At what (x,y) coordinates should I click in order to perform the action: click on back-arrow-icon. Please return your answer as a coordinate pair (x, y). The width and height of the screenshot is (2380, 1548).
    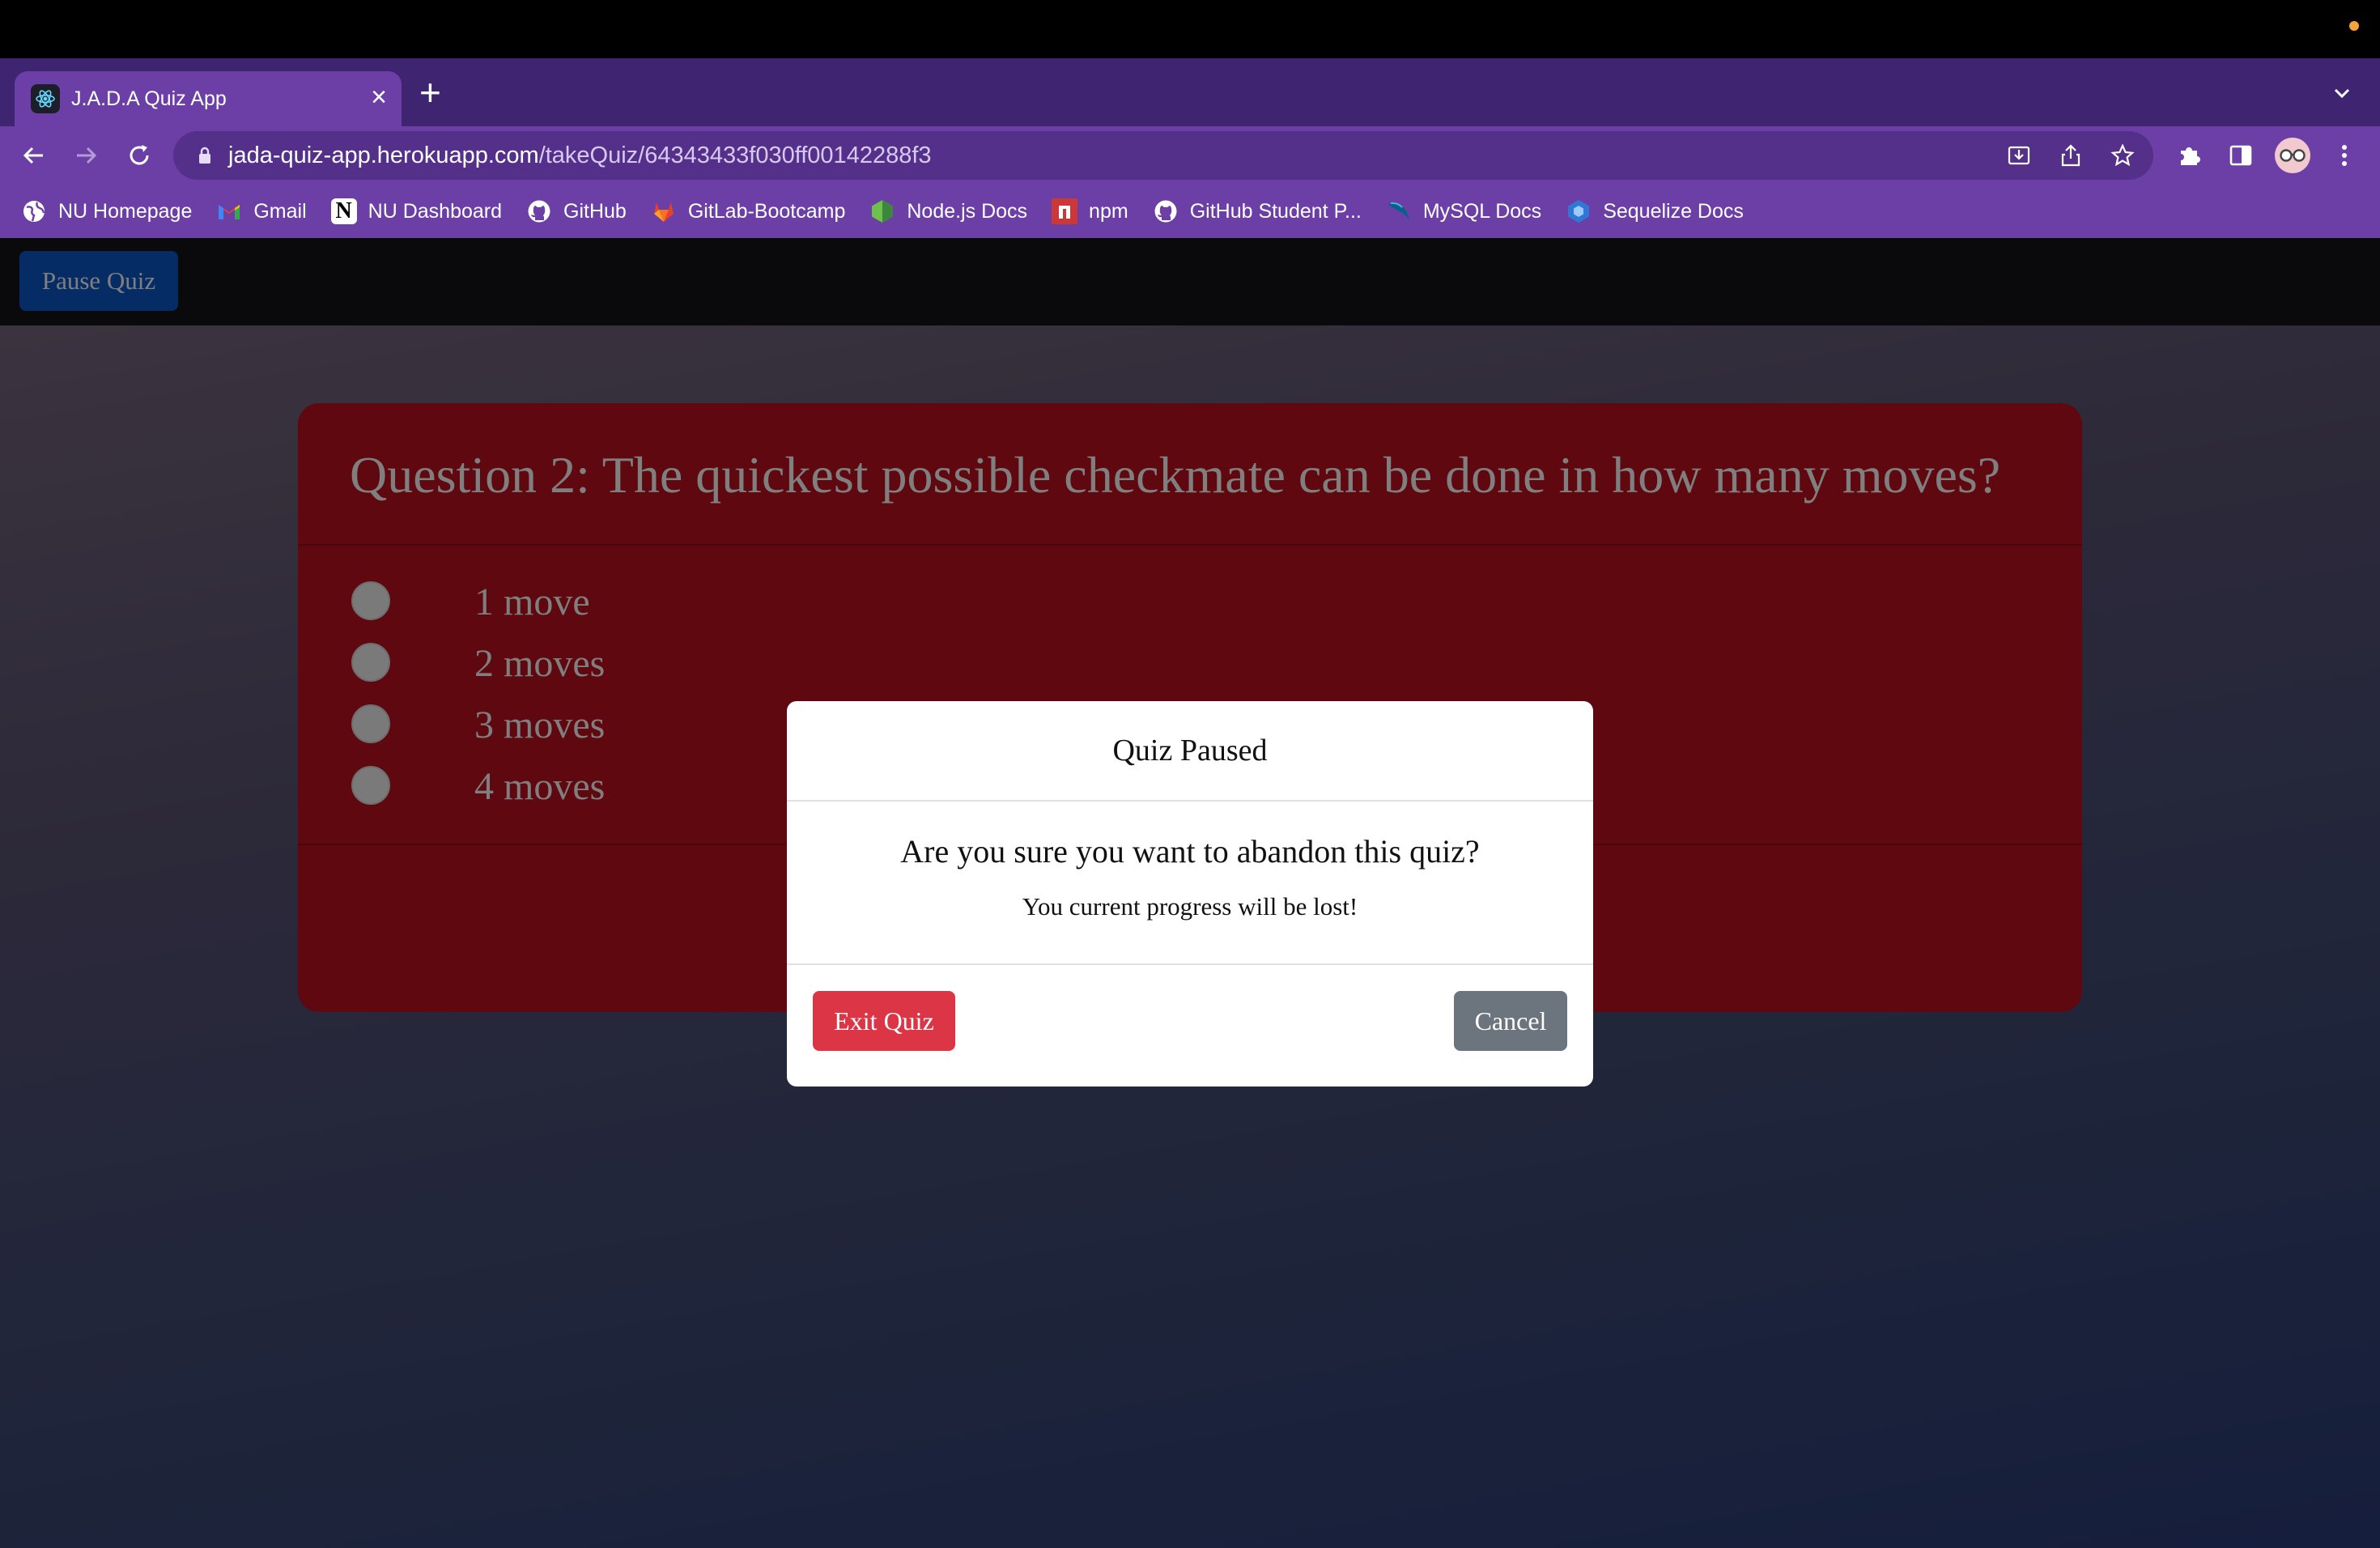
    Looking at the image, I should click on (34, 156).